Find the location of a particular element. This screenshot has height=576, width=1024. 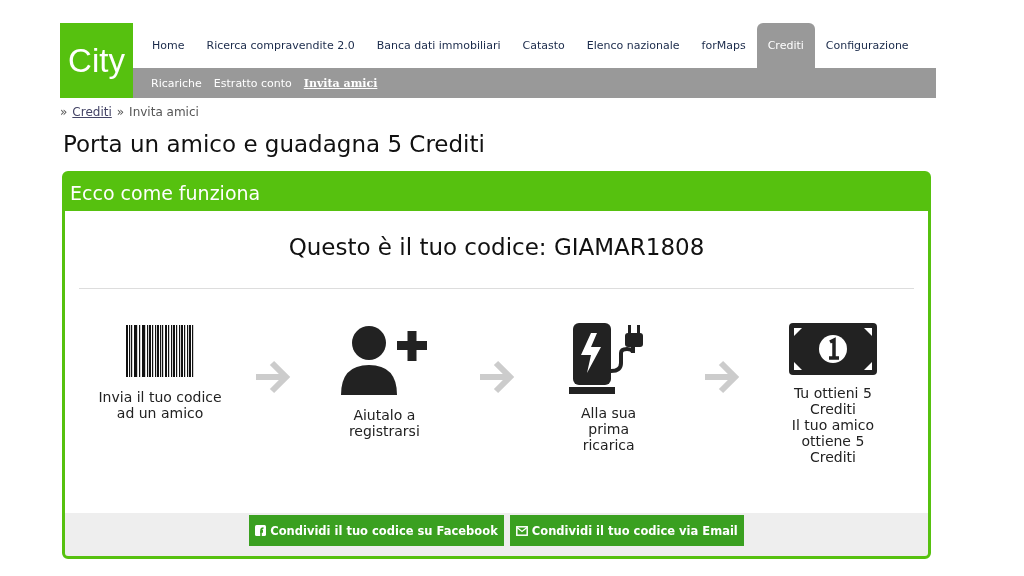

step-text: Il tuo amico ottiene 5 Crediti is located at coordinates (832, 441).